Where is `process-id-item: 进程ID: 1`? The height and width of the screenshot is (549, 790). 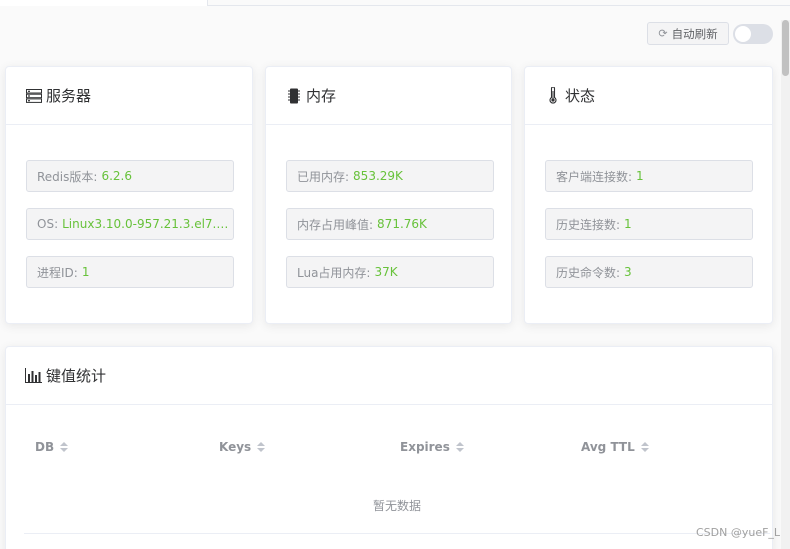
process-id-item: 进程ID: 1 is located at coordinates (130, 272).